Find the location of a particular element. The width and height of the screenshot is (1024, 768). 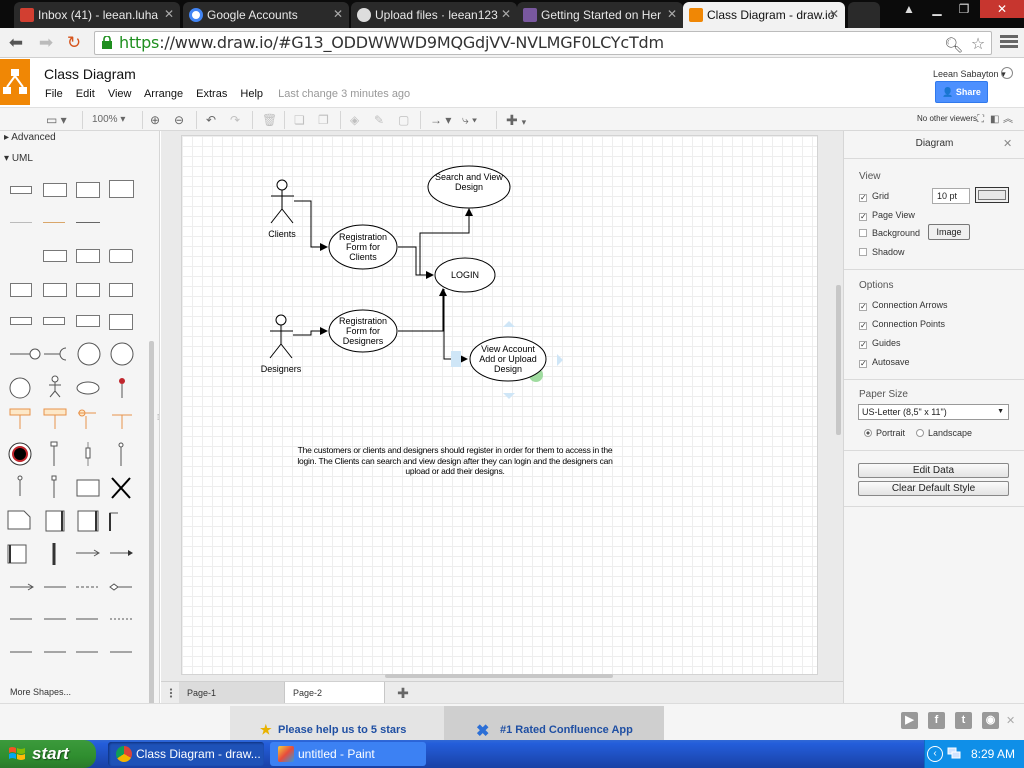

browser-tab-github: Upload files · leean123 ✕ is located at coordinates (434, 15).